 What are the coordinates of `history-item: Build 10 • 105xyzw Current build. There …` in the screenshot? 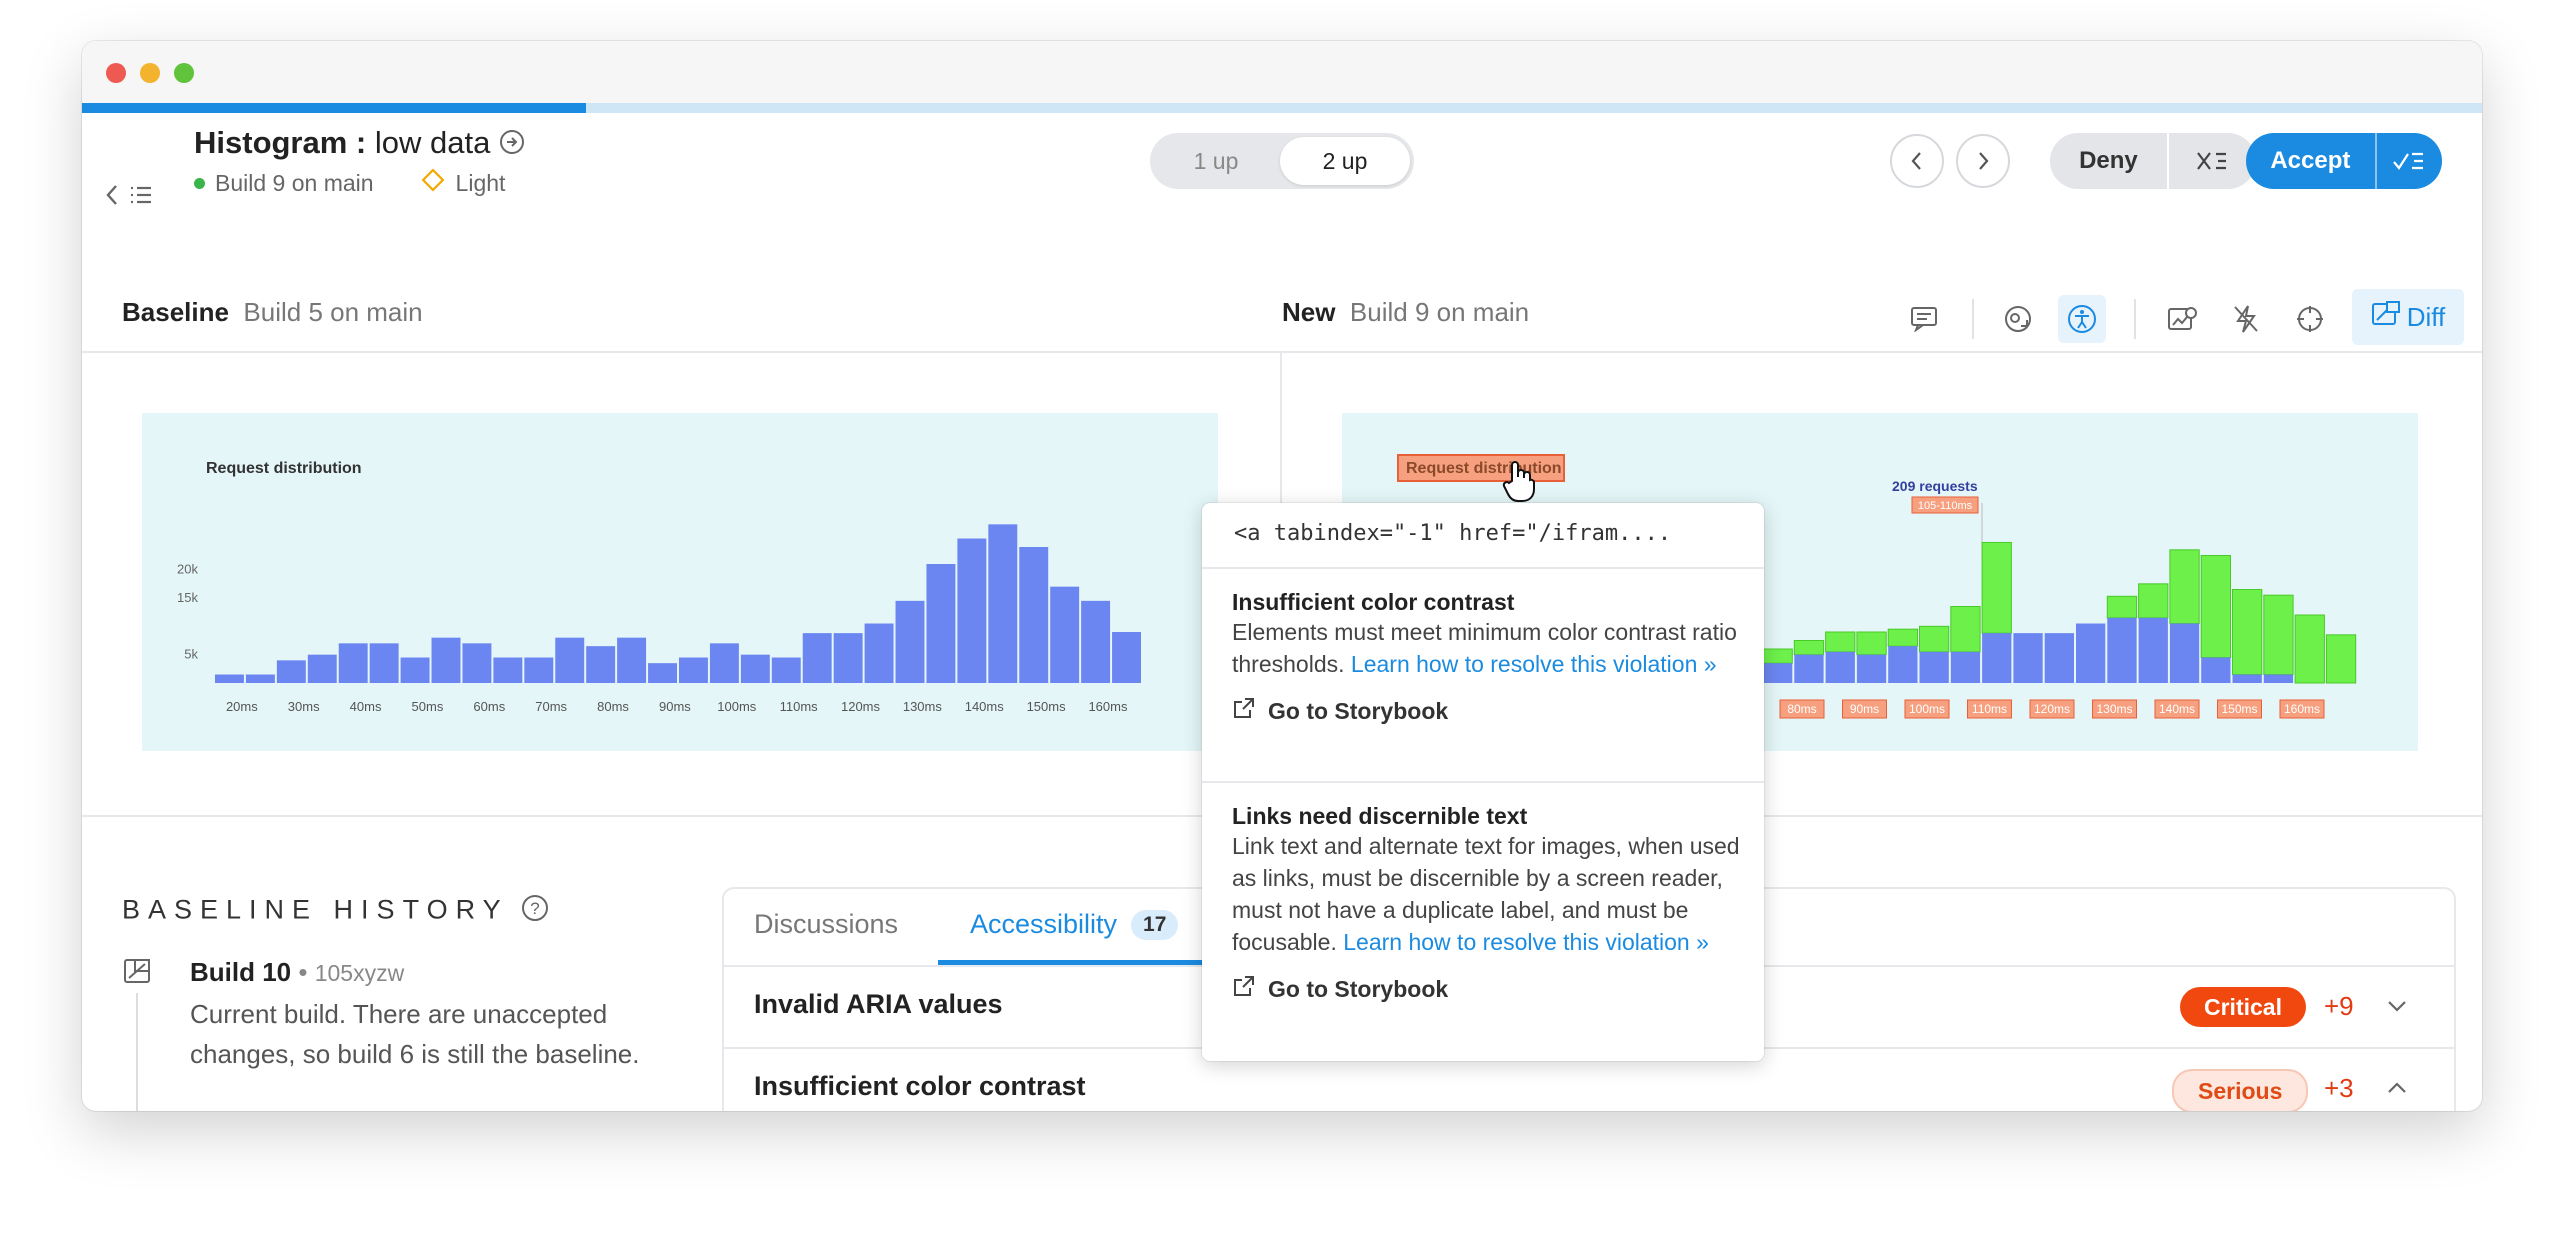 It's located at (440, 1015).